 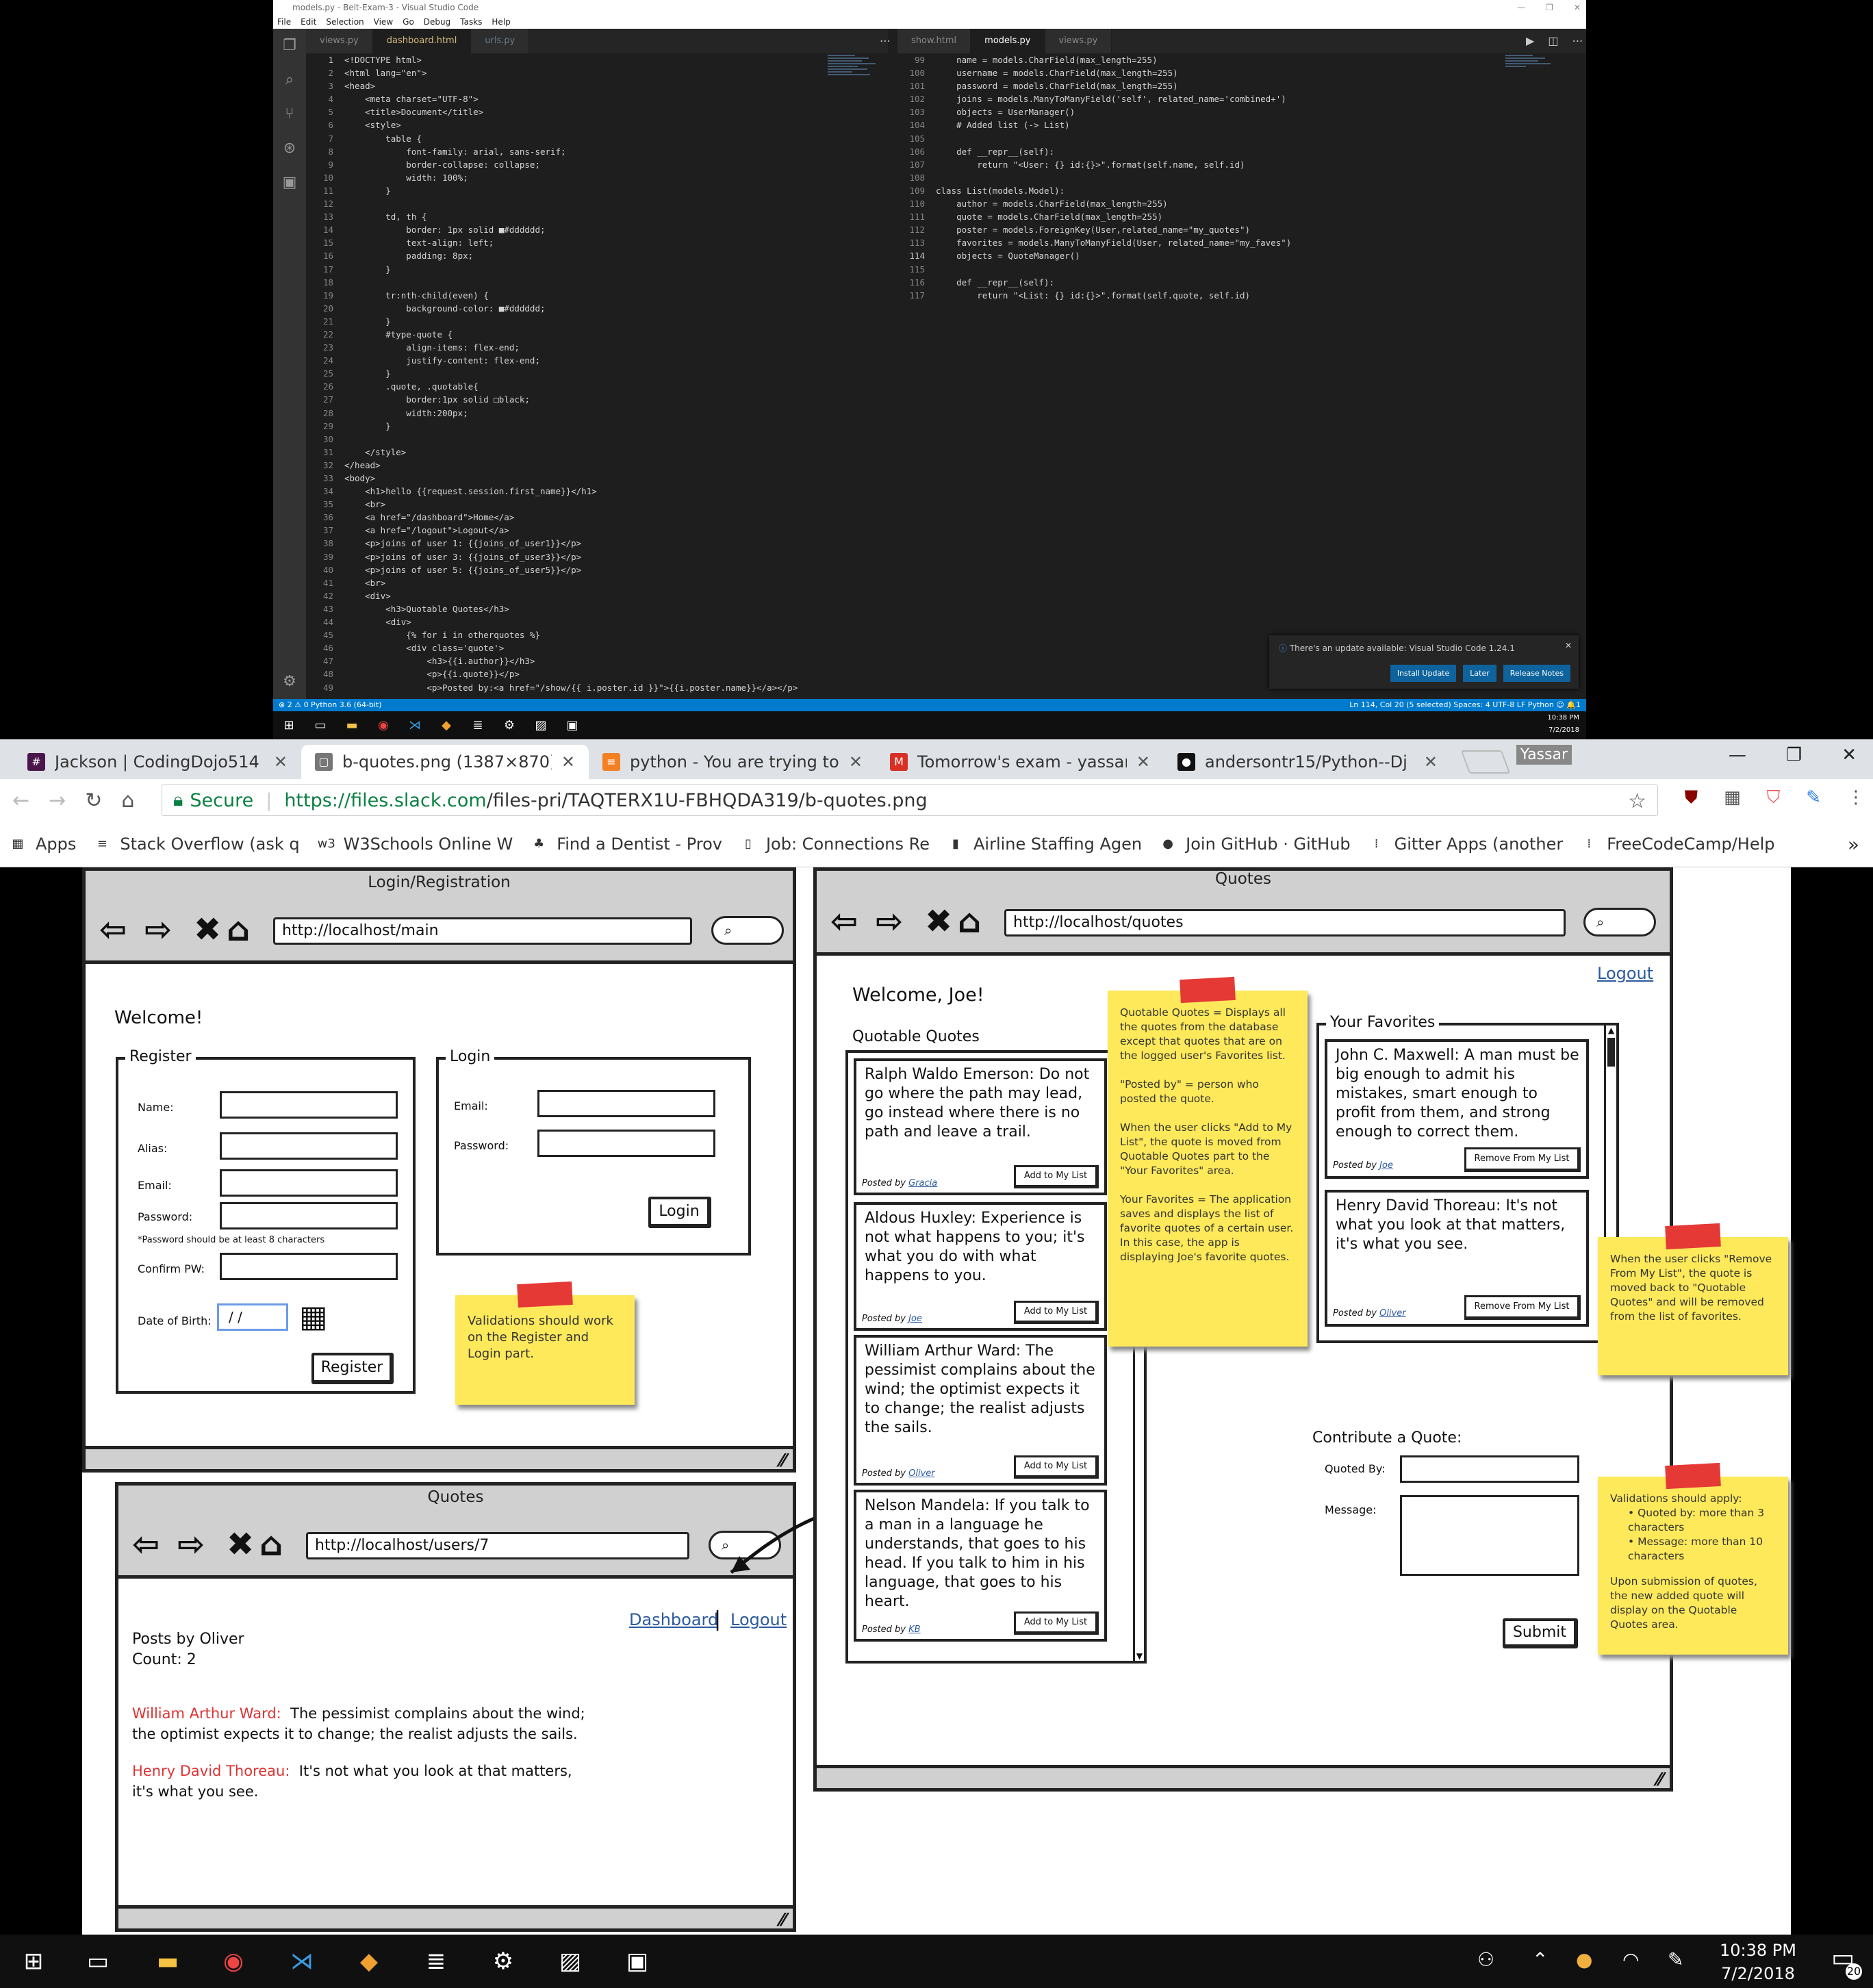 I want to click on status-left: ⊗ 2 ⚠ 0 Python 3.6 (64-bit), so click(x=331, y=705).